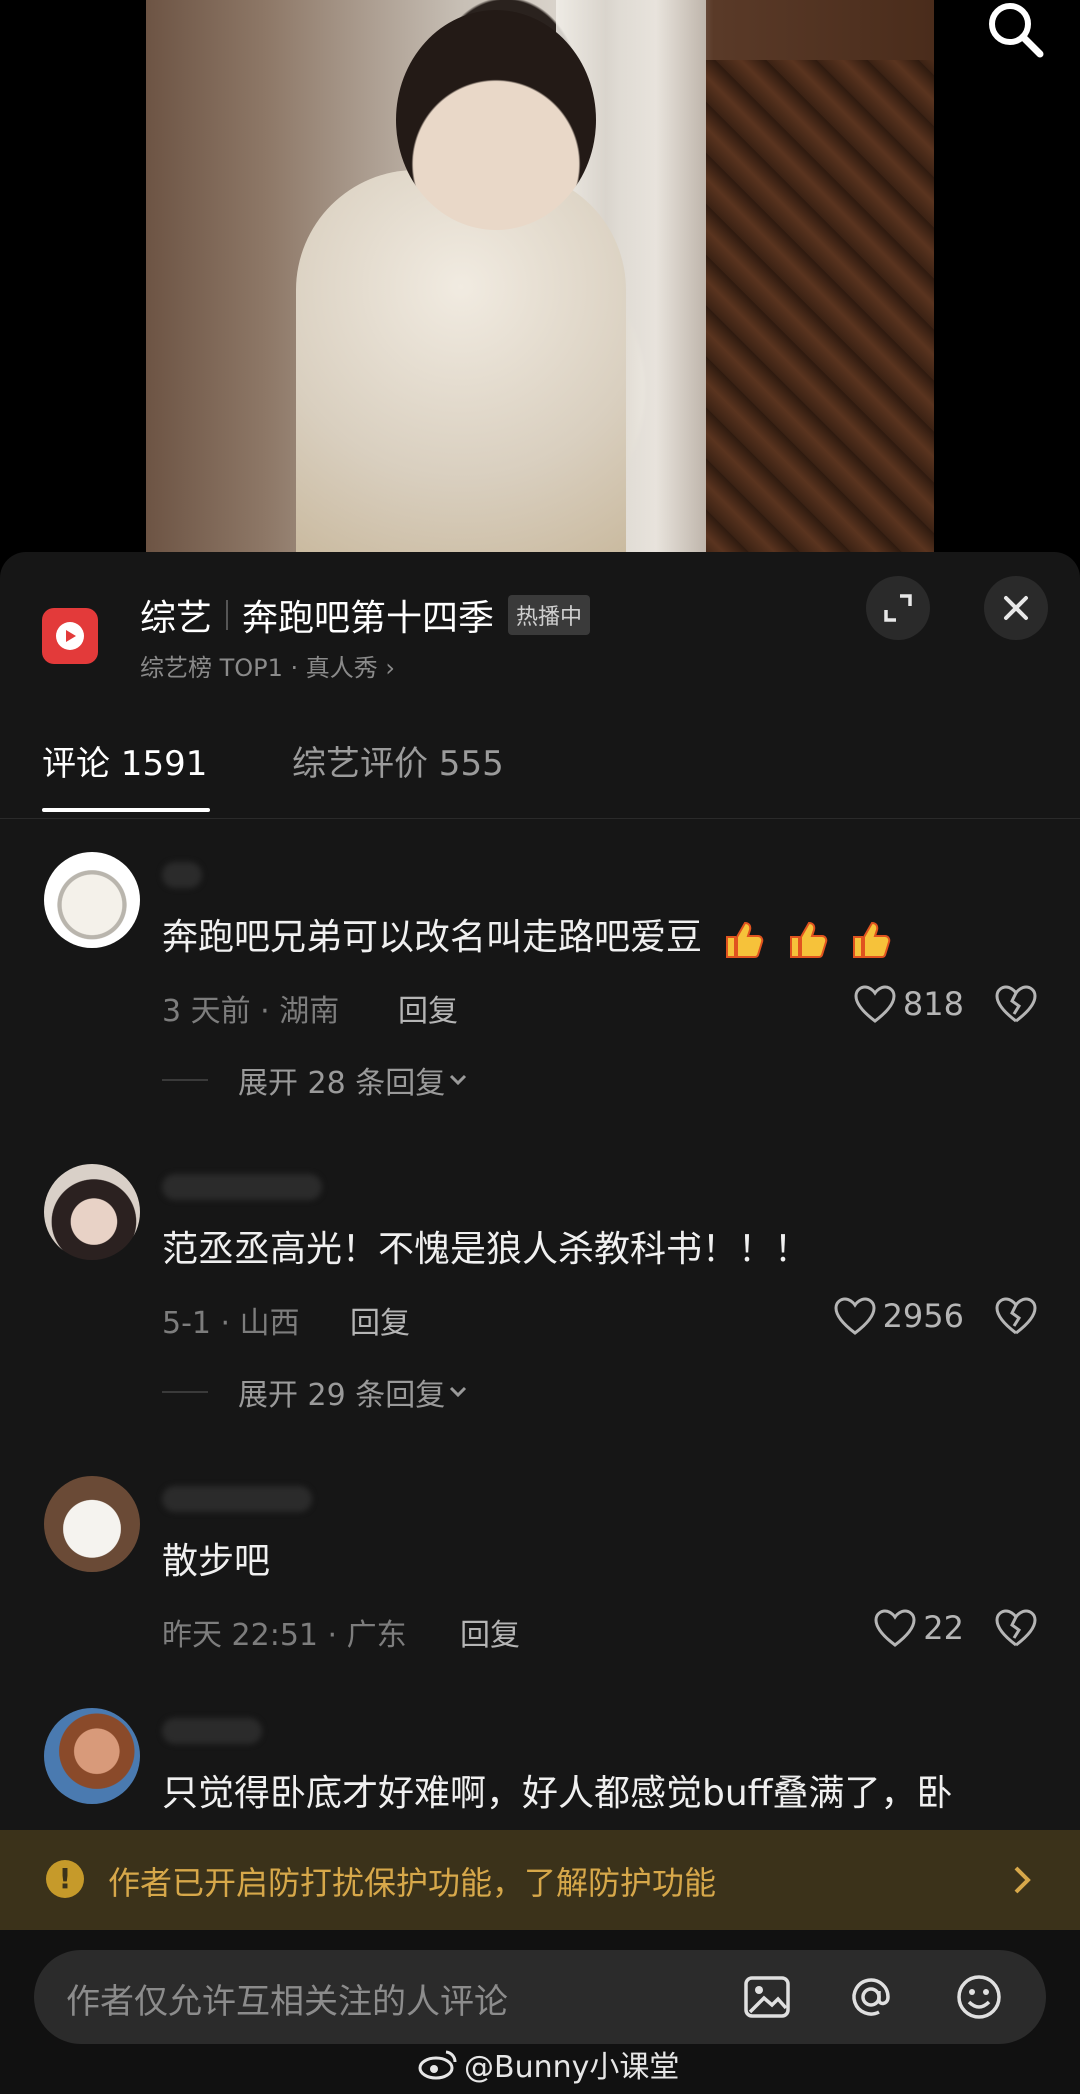  Describe the element at coordinates (820, 310) in the screenshot. I see `video-cabinet` at that location.